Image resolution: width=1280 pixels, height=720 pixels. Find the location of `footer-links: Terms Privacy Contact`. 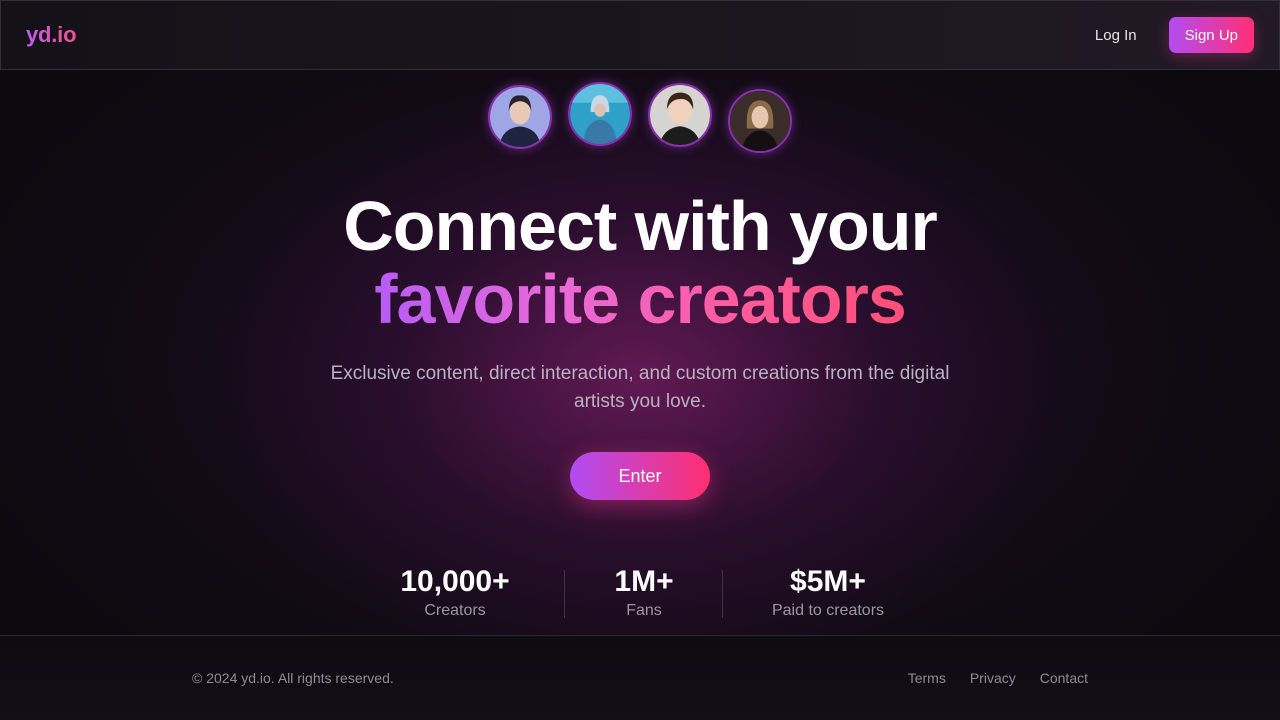

footer-links: Terms Privacy Contact is located at coordinates (998, 678).